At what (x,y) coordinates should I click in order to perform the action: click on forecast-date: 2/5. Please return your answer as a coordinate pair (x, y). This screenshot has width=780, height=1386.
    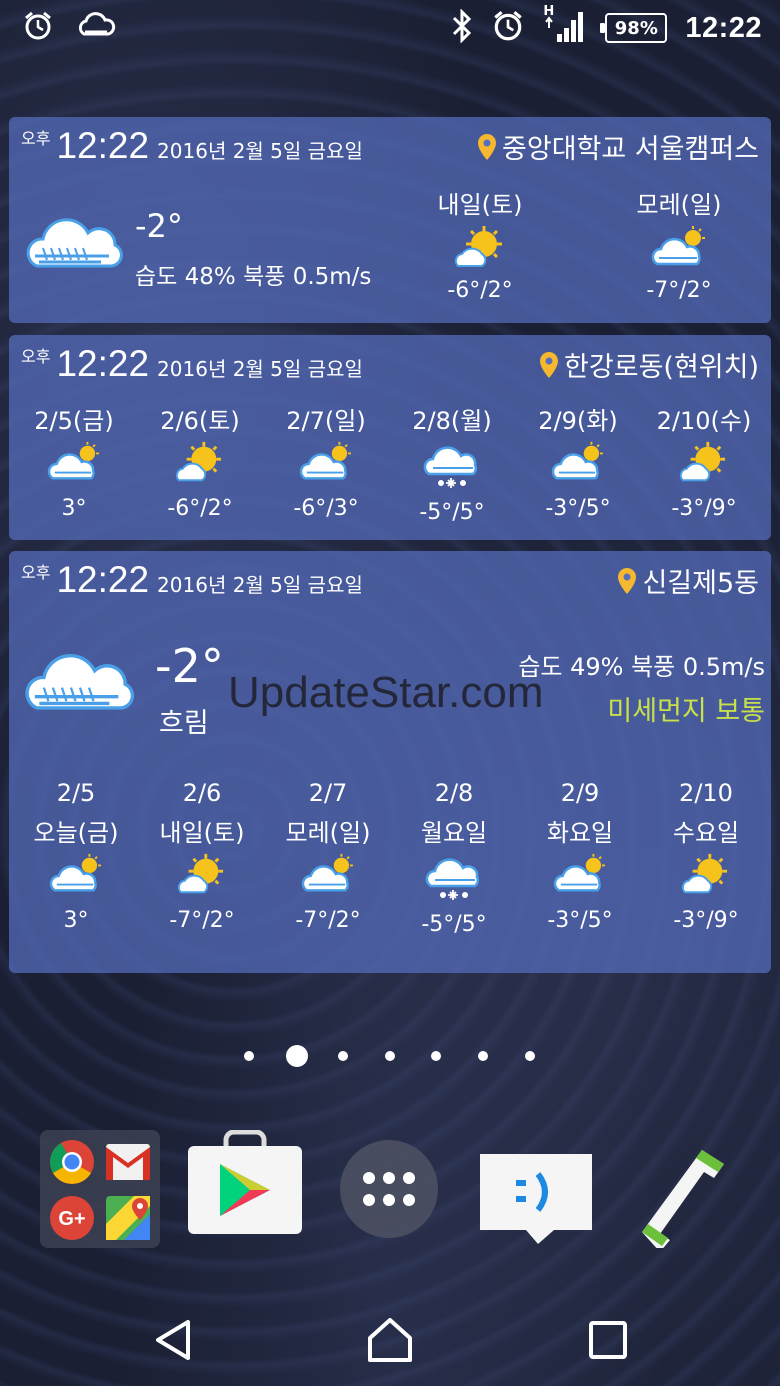
    Looking at the image, I should click on (76, 793).